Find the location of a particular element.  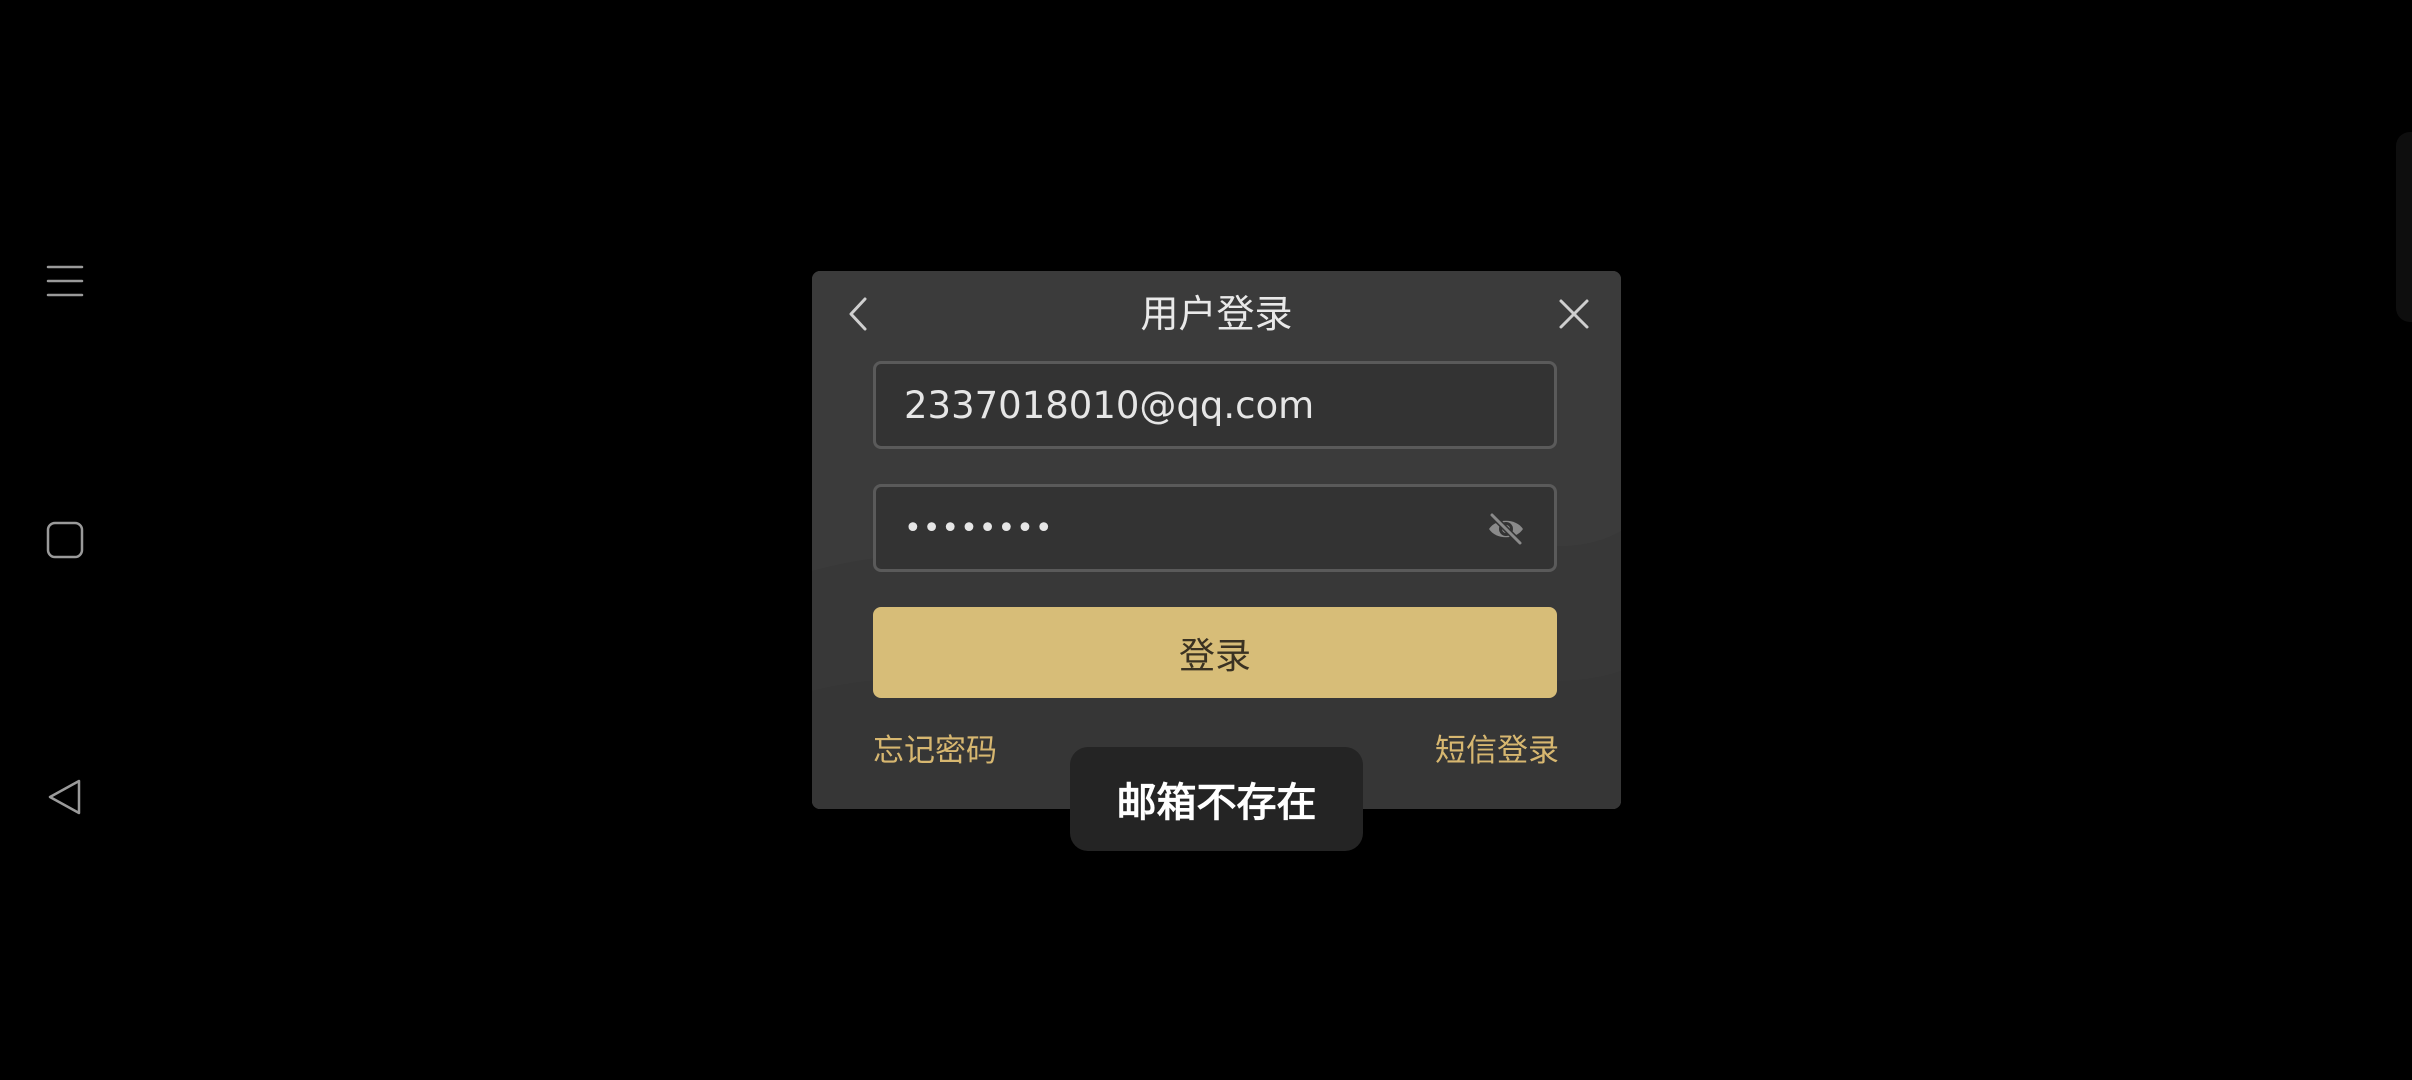

recent-apps-button is located at coordinates (65, 281).